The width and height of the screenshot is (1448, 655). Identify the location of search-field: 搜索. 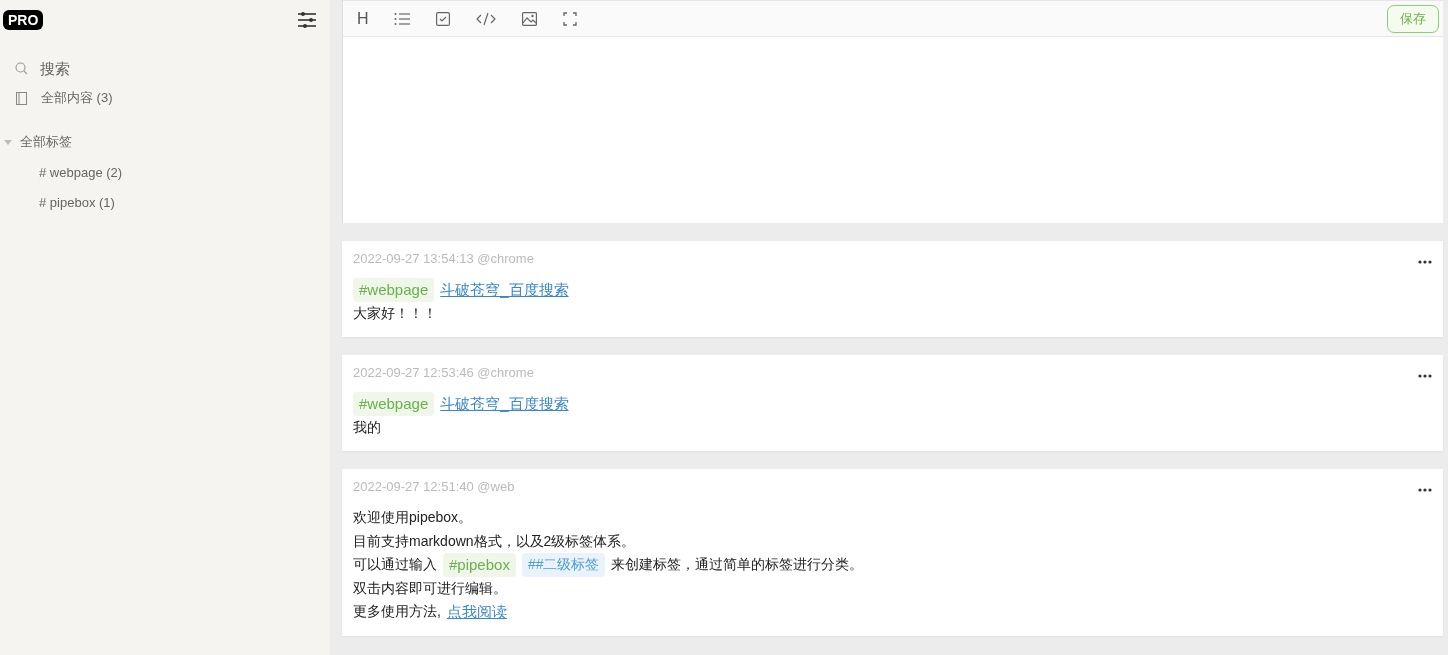
(140, 68).